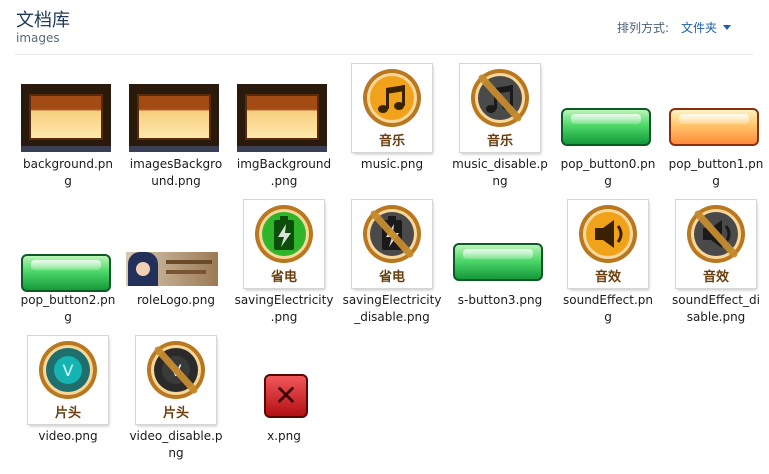 The width and height of the screenshot is (769, 474). I want to click on file-name-label: background.pn g, so click(68, 173).